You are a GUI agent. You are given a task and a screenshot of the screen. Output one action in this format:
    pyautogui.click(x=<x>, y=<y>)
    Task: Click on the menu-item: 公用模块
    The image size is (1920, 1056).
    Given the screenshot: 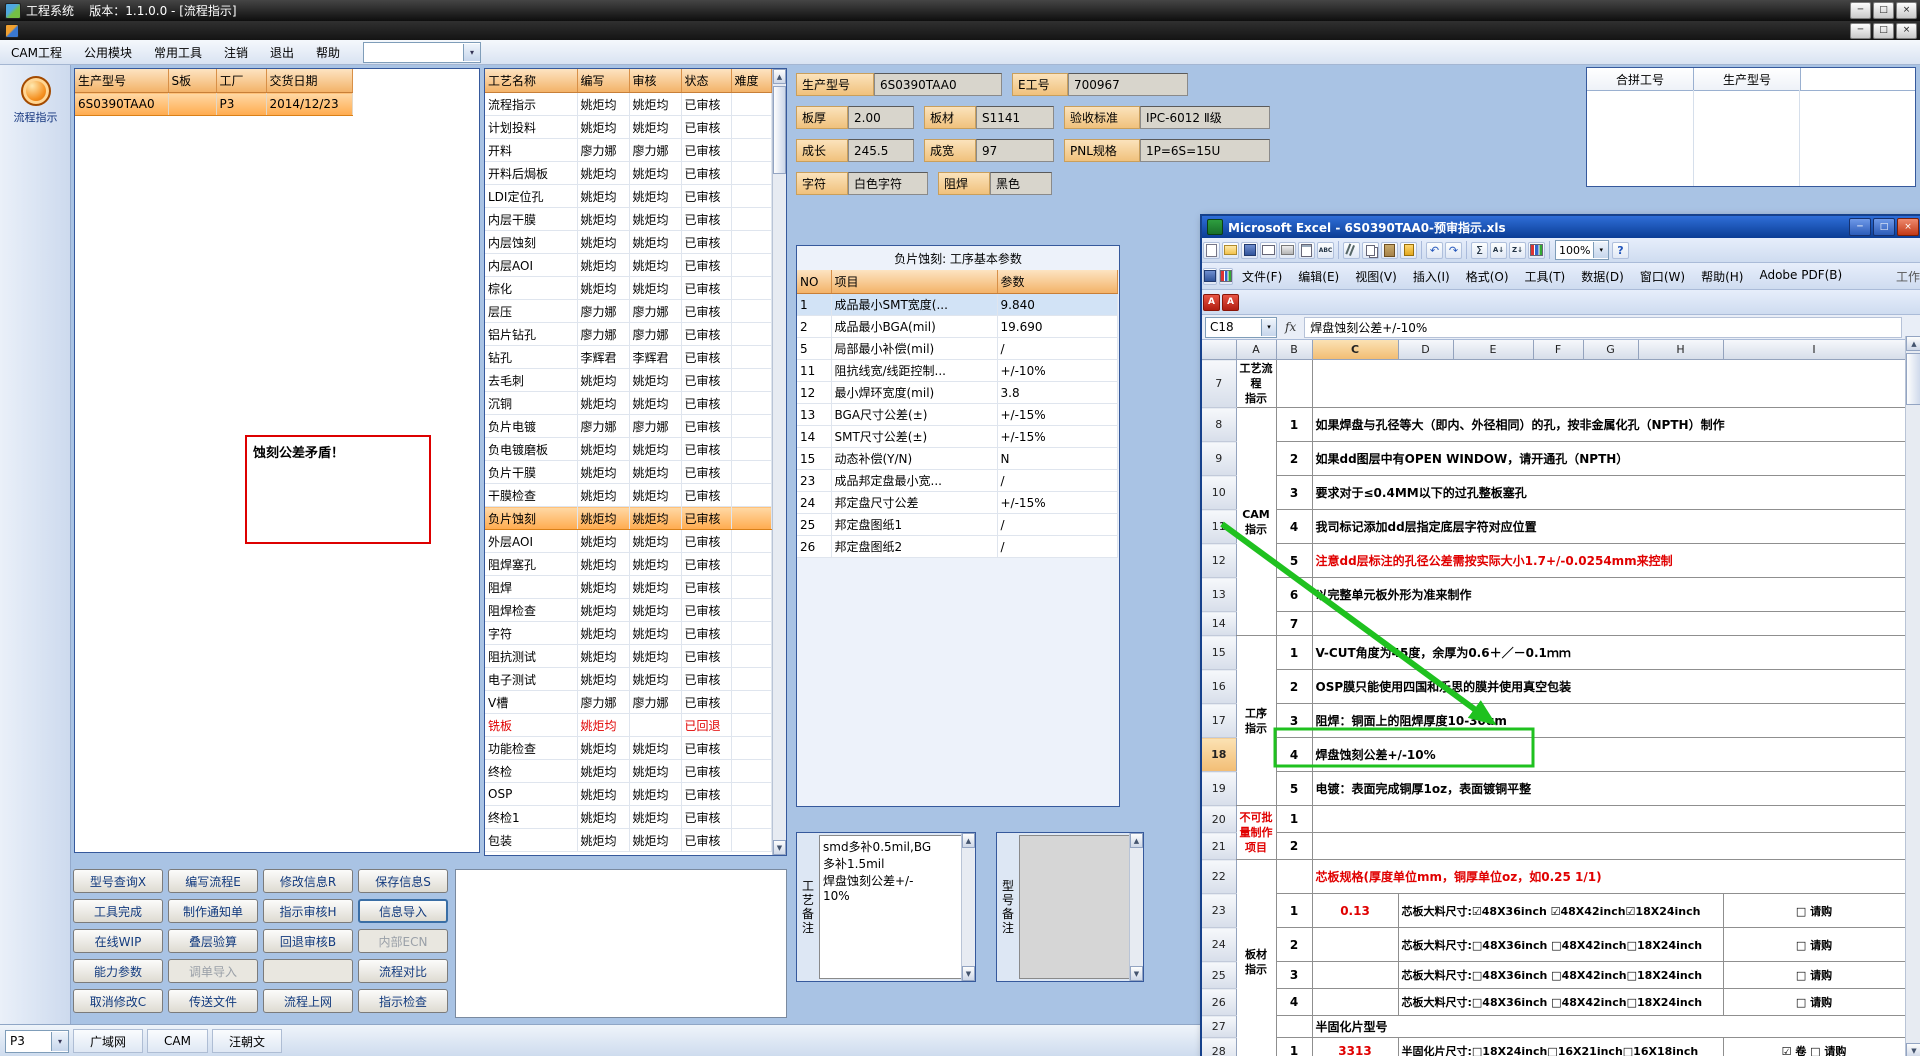 What is the action you would take?
    pyautogui.click(x=108, y=52)
    